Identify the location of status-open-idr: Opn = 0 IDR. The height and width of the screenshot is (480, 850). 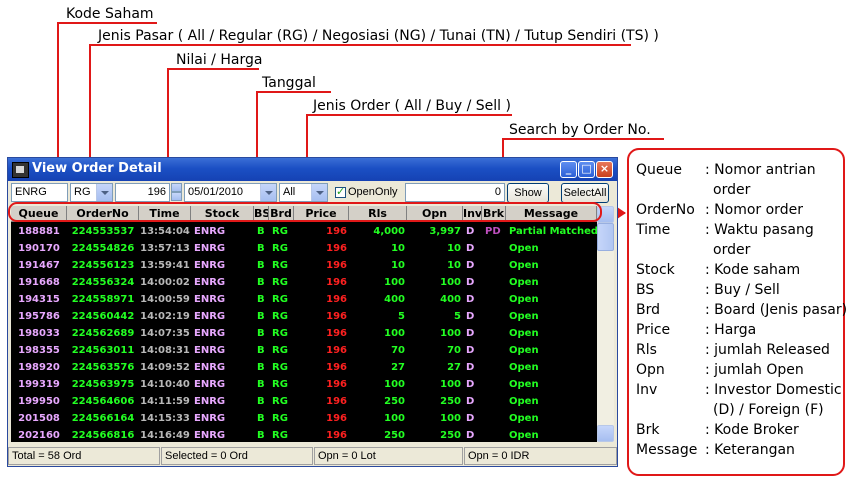
(540, 456).